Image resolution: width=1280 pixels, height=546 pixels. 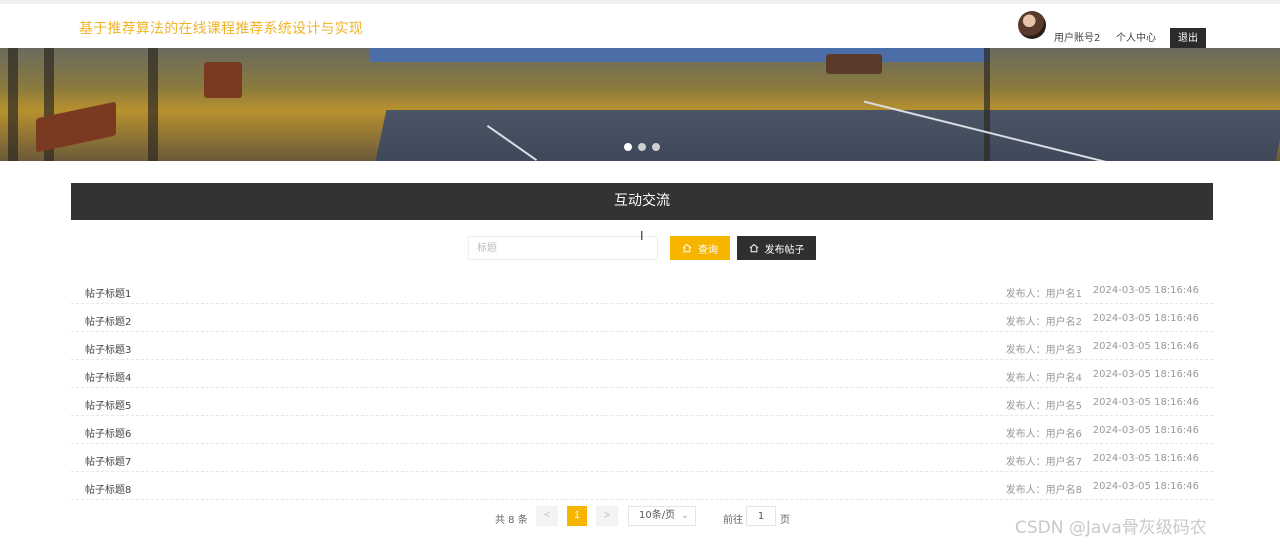 What do you see at coordinates (108, 432) in the screenshot?
I see `post-title: 帖子标题6` at bounding box center [108, 432].